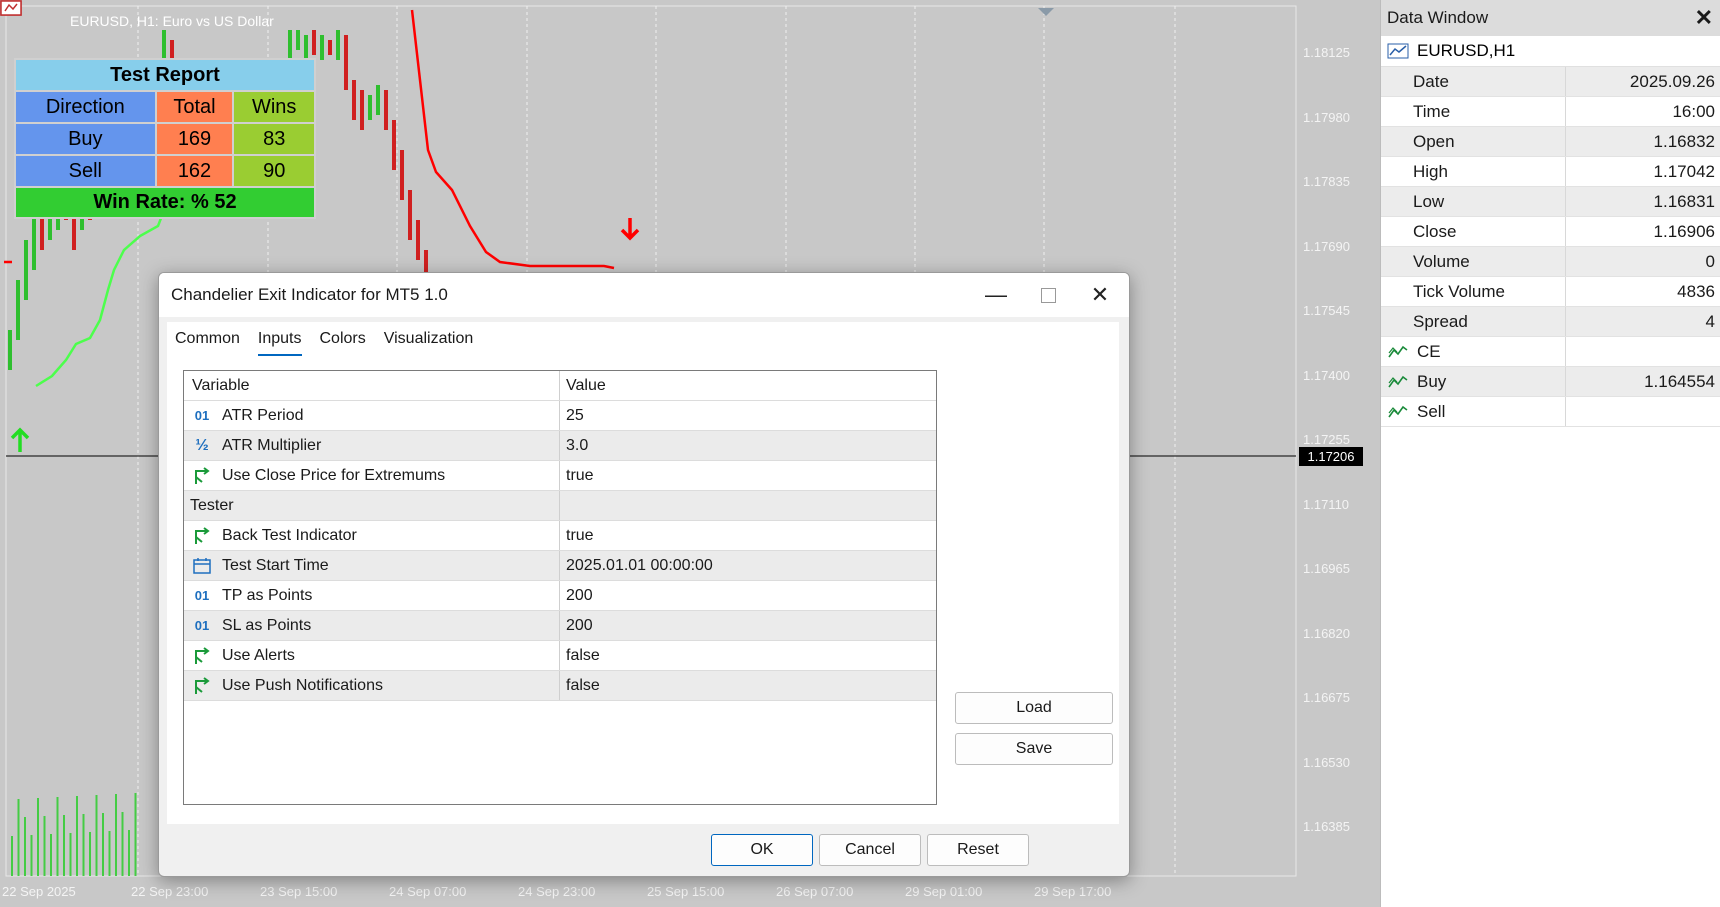 The height and width of the screenshot is (907, 1720). Describe the element at coordinates (302, 685) in the screenshot. I see `param-variable-label: Use Push Notifications` at that location.